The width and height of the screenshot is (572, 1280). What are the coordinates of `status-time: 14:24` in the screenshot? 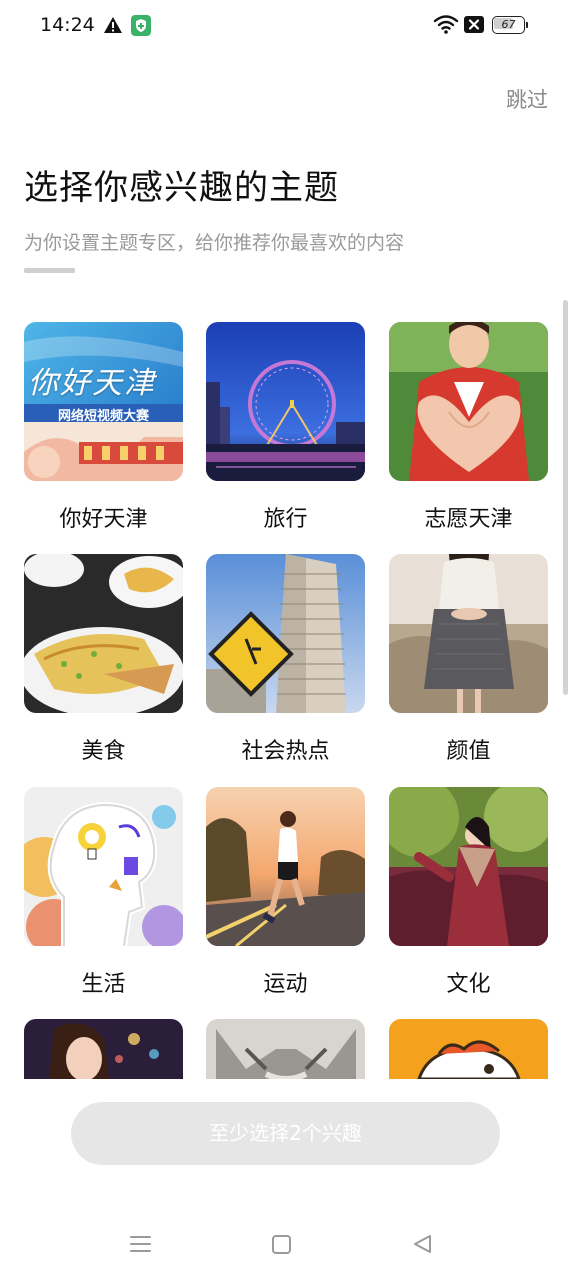 It's located at (67, 25).